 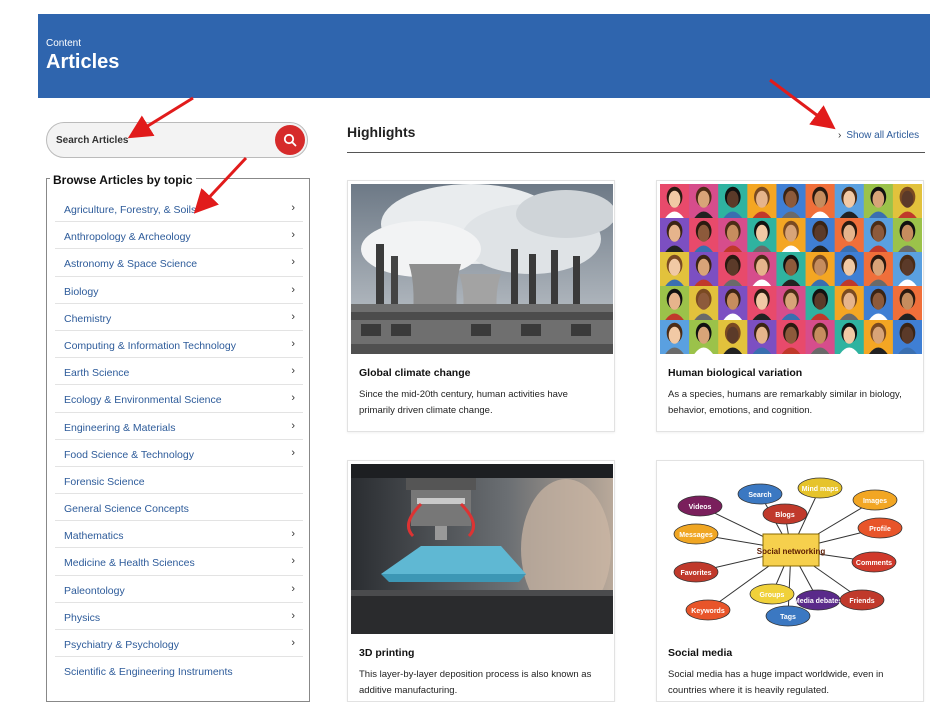 I want to click on topic-item: Medicine & Health Sciences ›, so click(x=179, y=562).